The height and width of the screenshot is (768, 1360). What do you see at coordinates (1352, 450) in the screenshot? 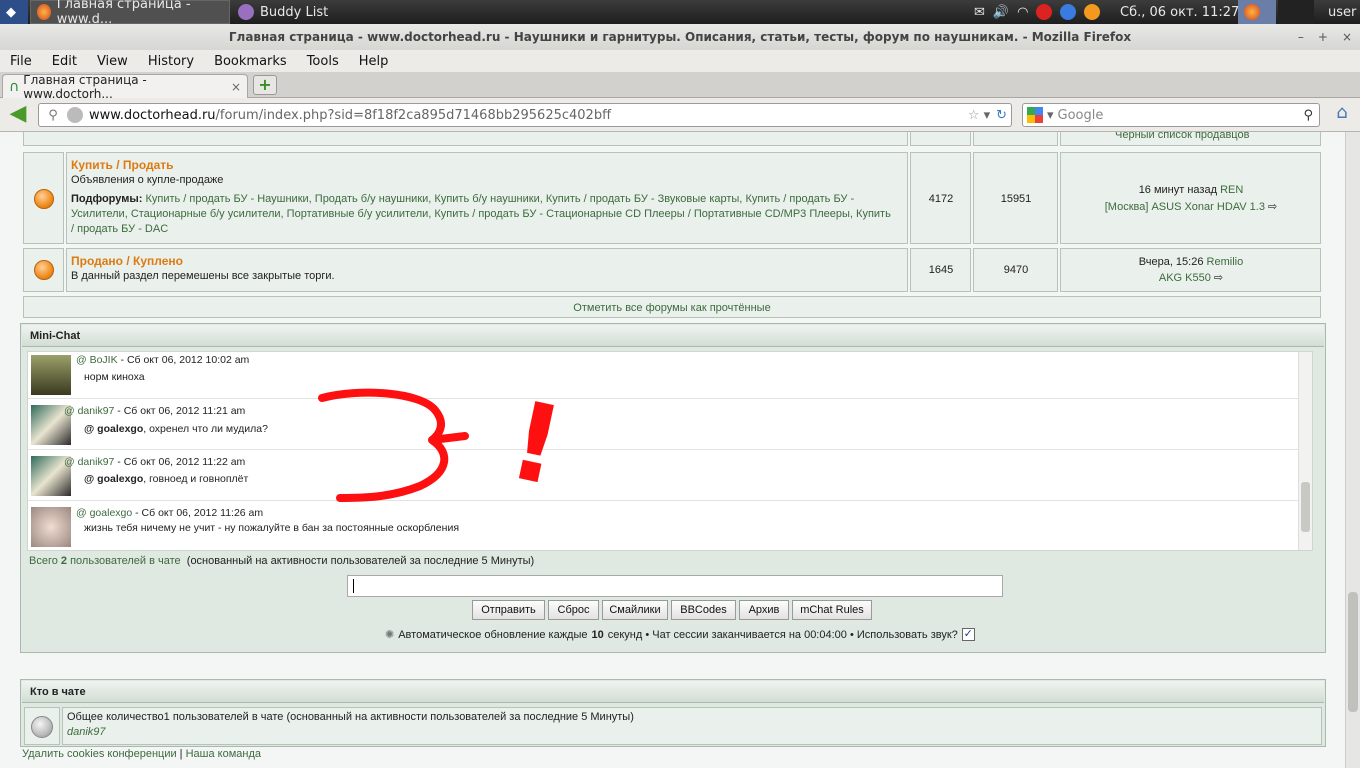
I see `page-scrollbar` at bounding box center [1352, 450].